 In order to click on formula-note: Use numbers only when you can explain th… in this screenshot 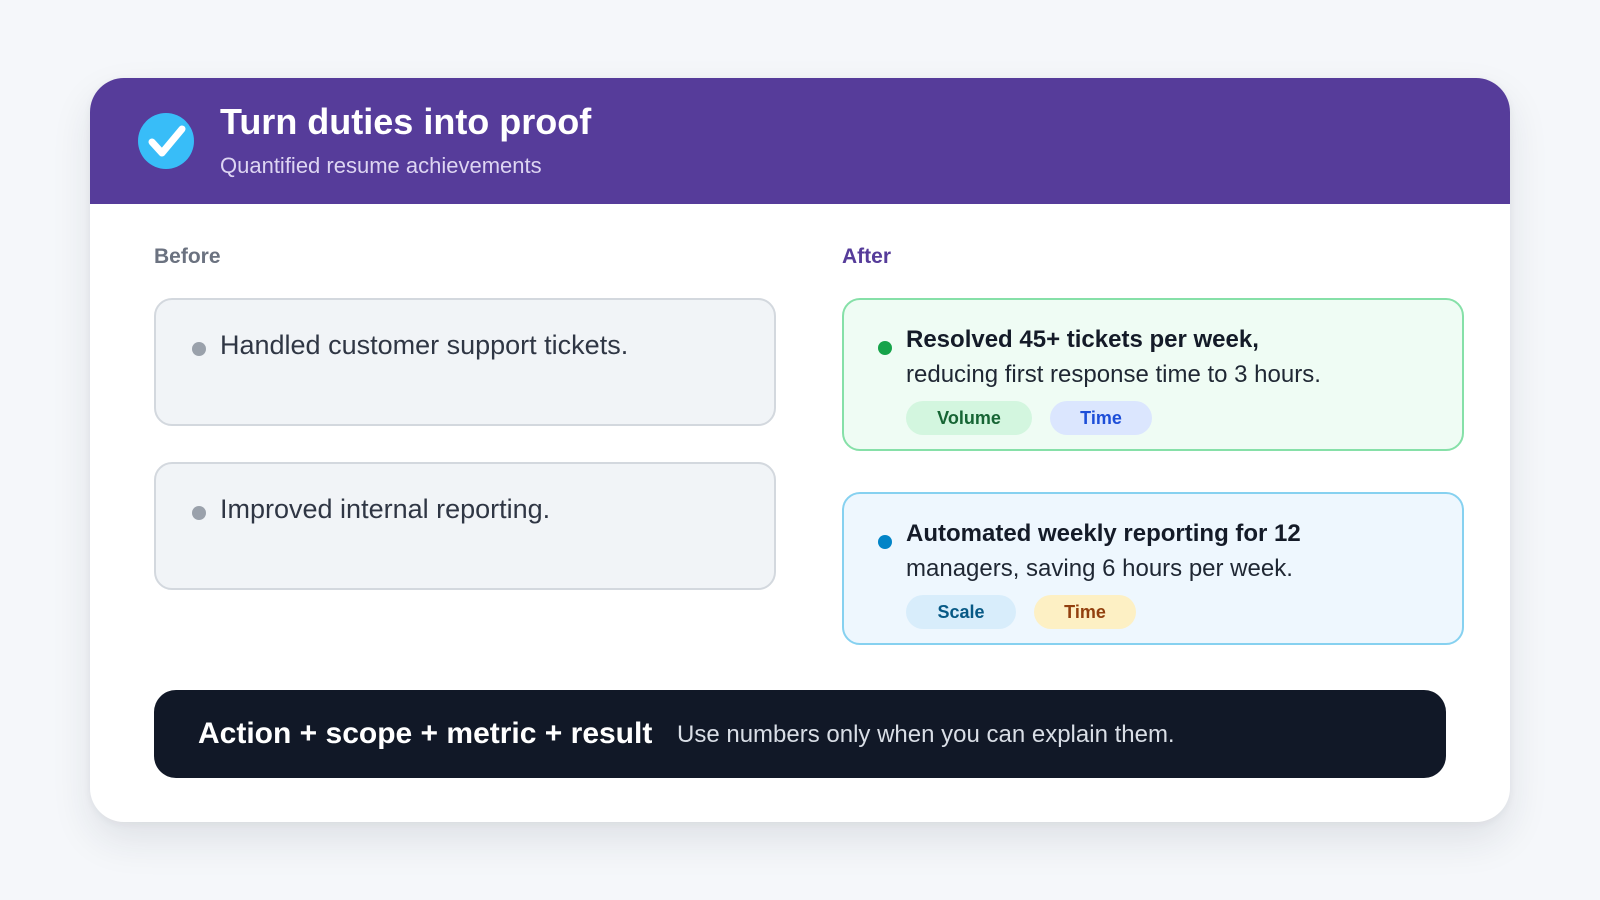, I will do `click(926, 734)`.